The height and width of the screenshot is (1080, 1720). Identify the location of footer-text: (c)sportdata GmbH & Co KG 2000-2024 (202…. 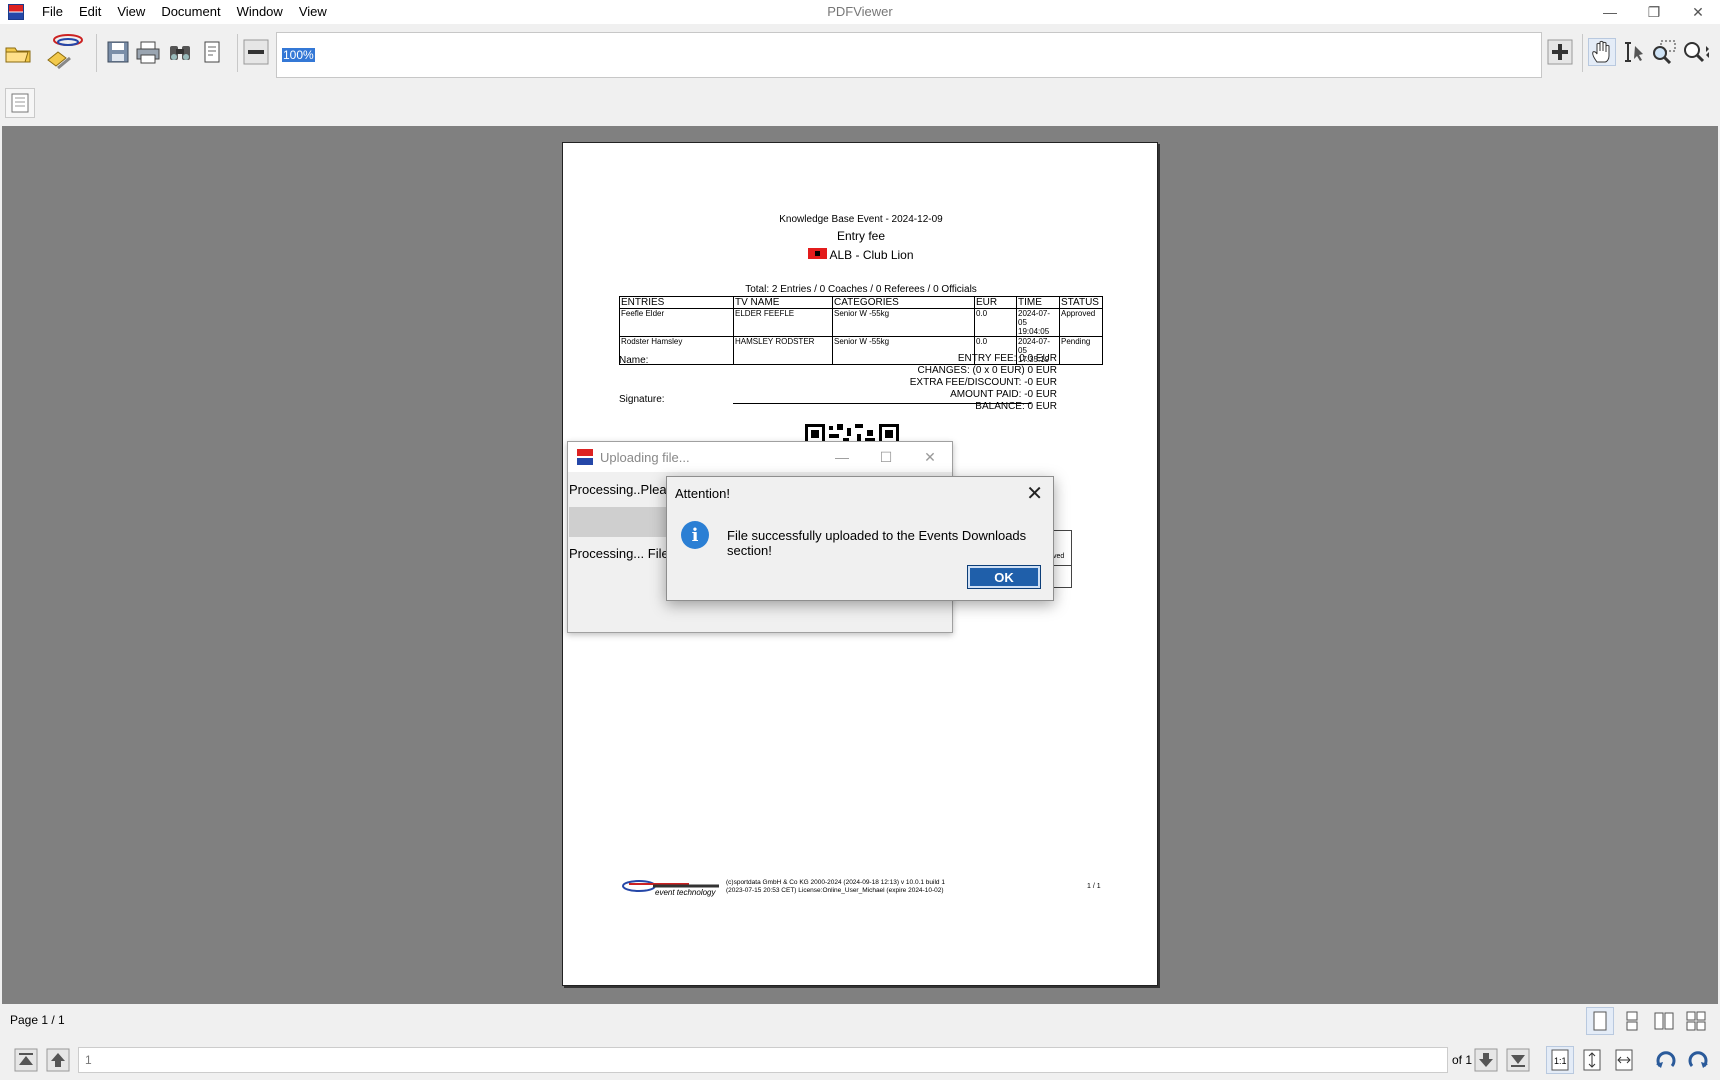
(835, 887).